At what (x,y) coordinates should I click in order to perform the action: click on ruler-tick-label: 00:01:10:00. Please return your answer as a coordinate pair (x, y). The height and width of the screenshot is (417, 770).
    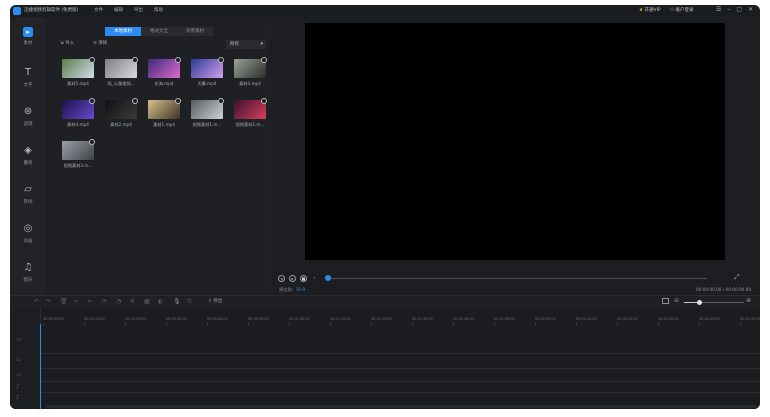
    Looking at the image, I should click on (340, 319).